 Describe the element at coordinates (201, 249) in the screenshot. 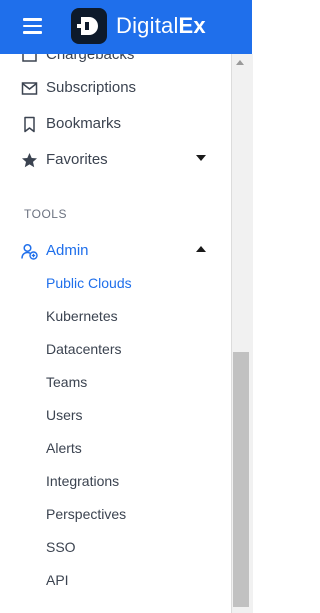

I see `chevron-up-icon` at that location.